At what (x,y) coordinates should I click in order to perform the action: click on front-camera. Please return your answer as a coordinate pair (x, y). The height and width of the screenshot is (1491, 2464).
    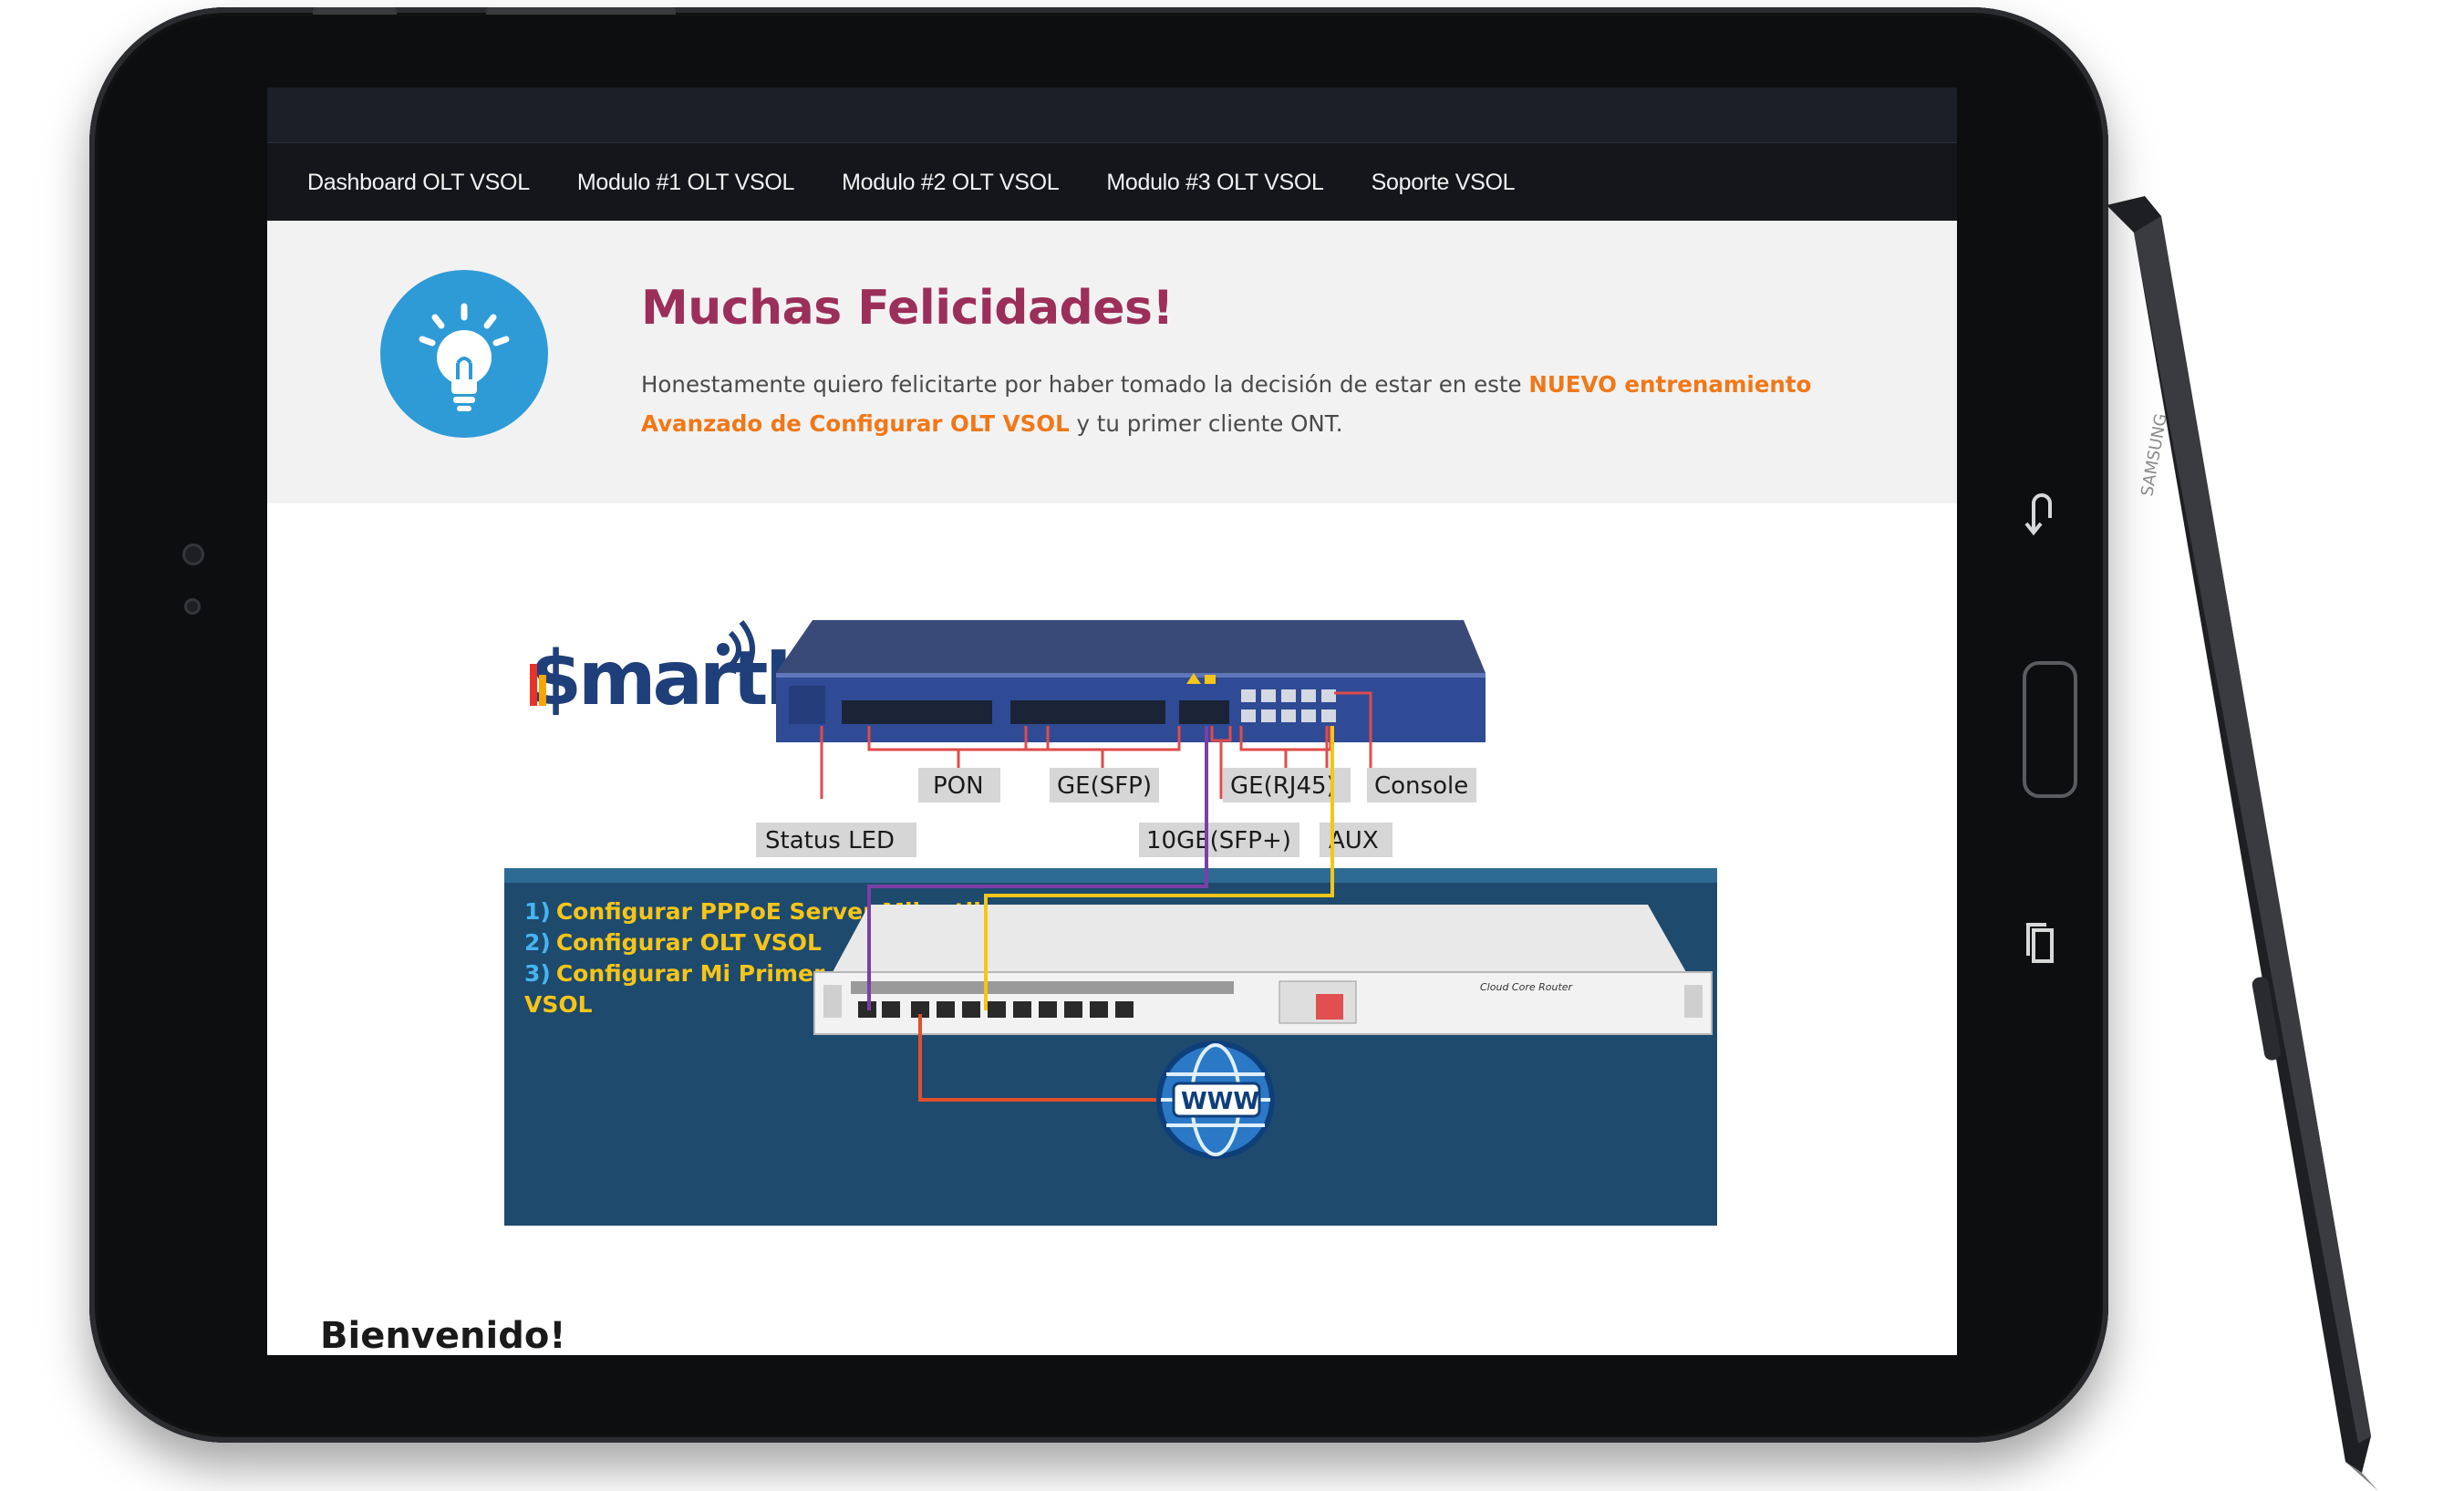
    Looking at the image, I should click on (193, 554).